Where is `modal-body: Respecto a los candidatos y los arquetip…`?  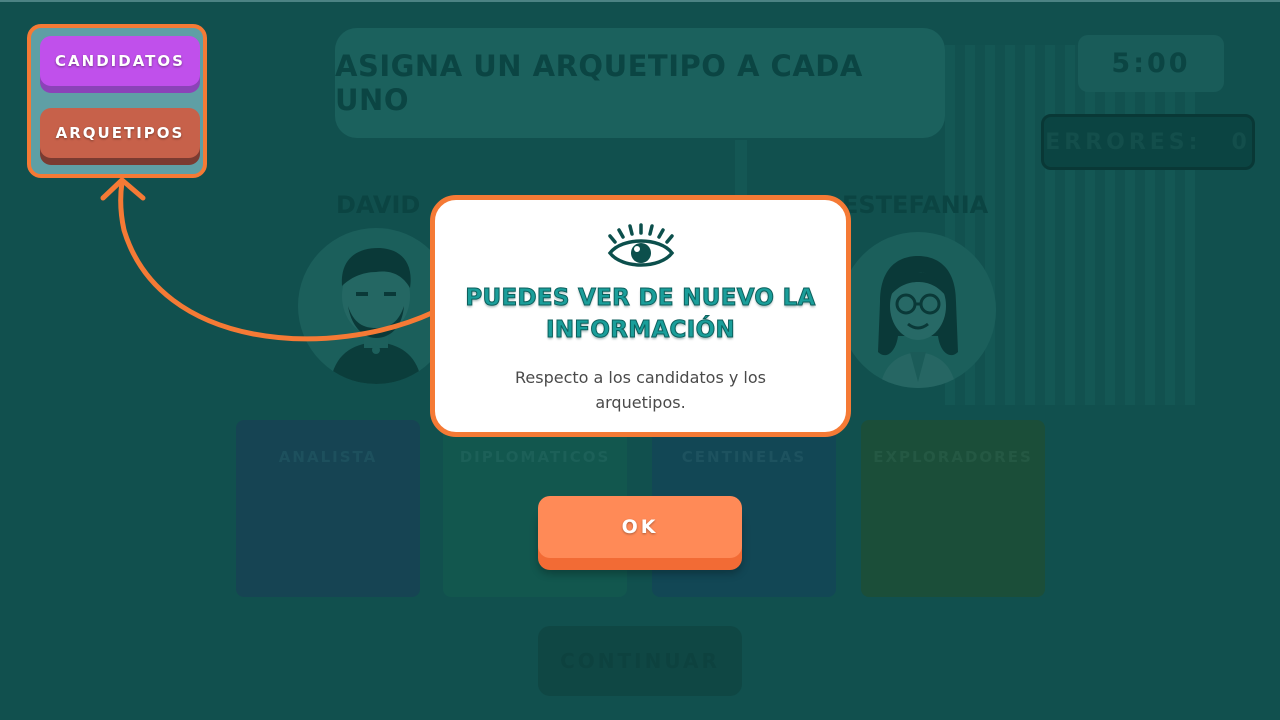
modal-body: Respecto a los candidatos y los arquetip… is located at coordinates (640, 390).